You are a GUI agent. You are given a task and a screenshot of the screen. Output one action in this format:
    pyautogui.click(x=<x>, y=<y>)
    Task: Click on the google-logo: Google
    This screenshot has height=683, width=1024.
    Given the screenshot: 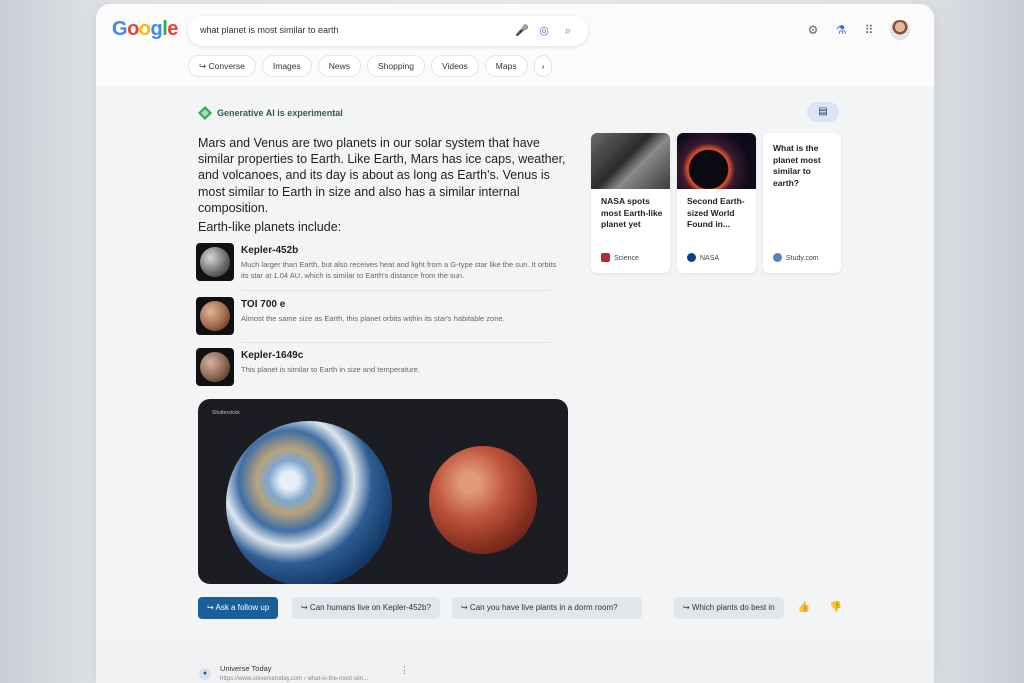 What is the action you would take?
    pyautogui.click(x=145, y=29)
    